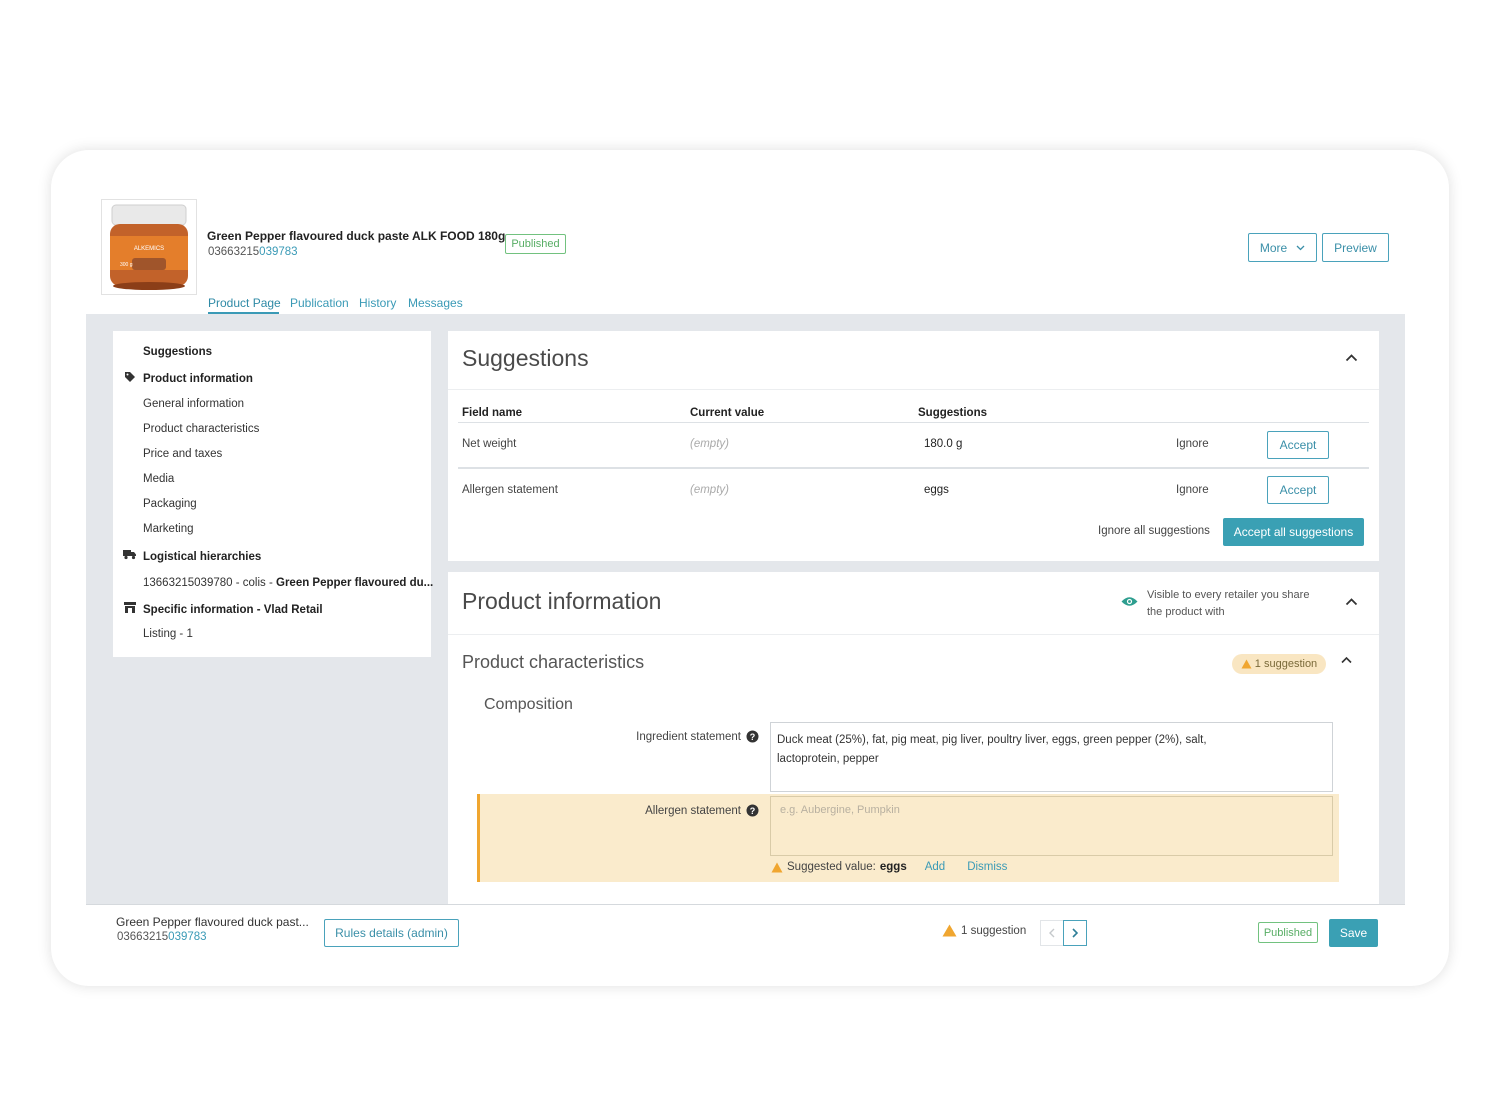 This screenshot has height=1100, width=1500. I want to click on tag-icon, so click(130, 377).